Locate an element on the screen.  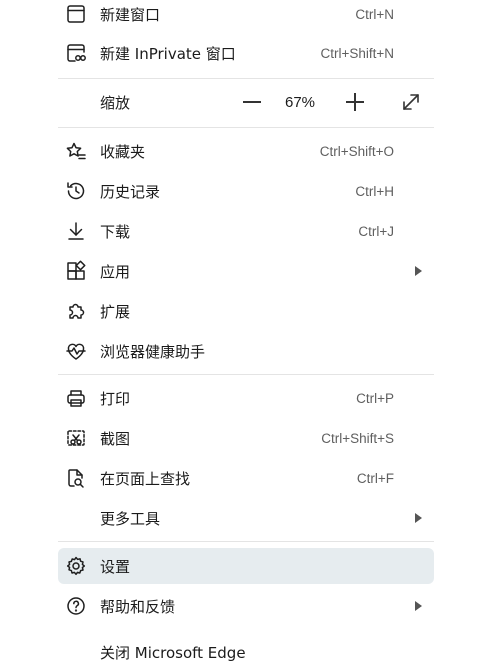
menu-item-label: 更多工具 is located at coordinates (130, 518).